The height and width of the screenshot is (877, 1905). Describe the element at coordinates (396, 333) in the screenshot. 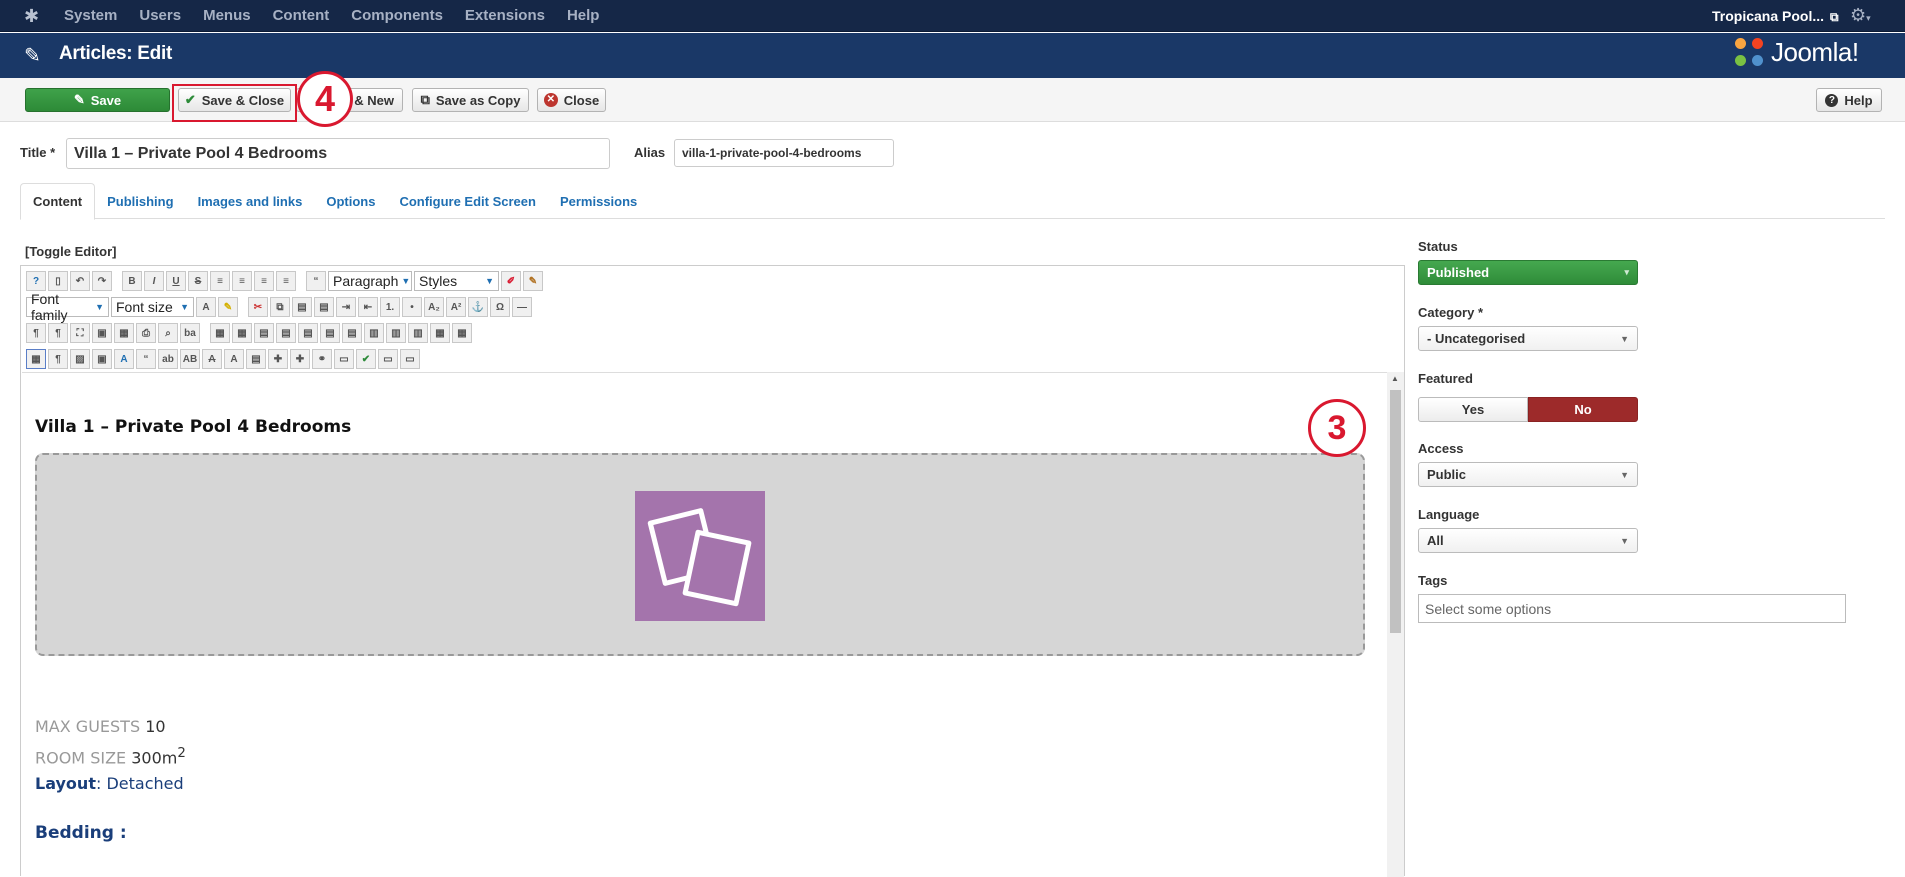

I see `col-after-icon: ▥` at that location.